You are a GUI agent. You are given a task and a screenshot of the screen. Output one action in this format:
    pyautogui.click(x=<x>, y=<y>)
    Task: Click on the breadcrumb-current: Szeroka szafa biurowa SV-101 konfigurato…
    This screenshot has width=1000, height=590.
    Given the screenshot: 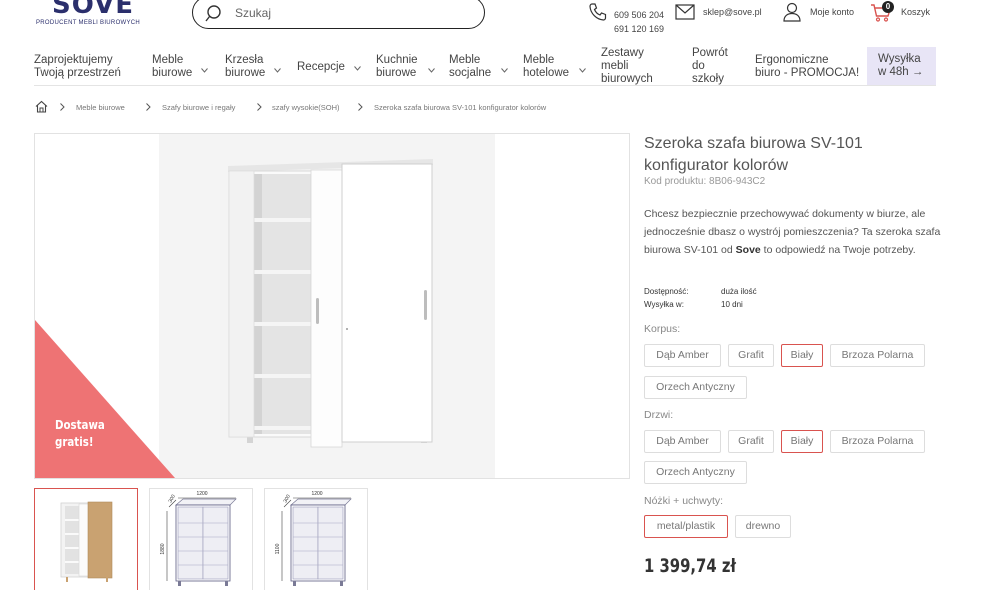 What is the action you would take?
    pyautogui.click(x=460, y=107)
    